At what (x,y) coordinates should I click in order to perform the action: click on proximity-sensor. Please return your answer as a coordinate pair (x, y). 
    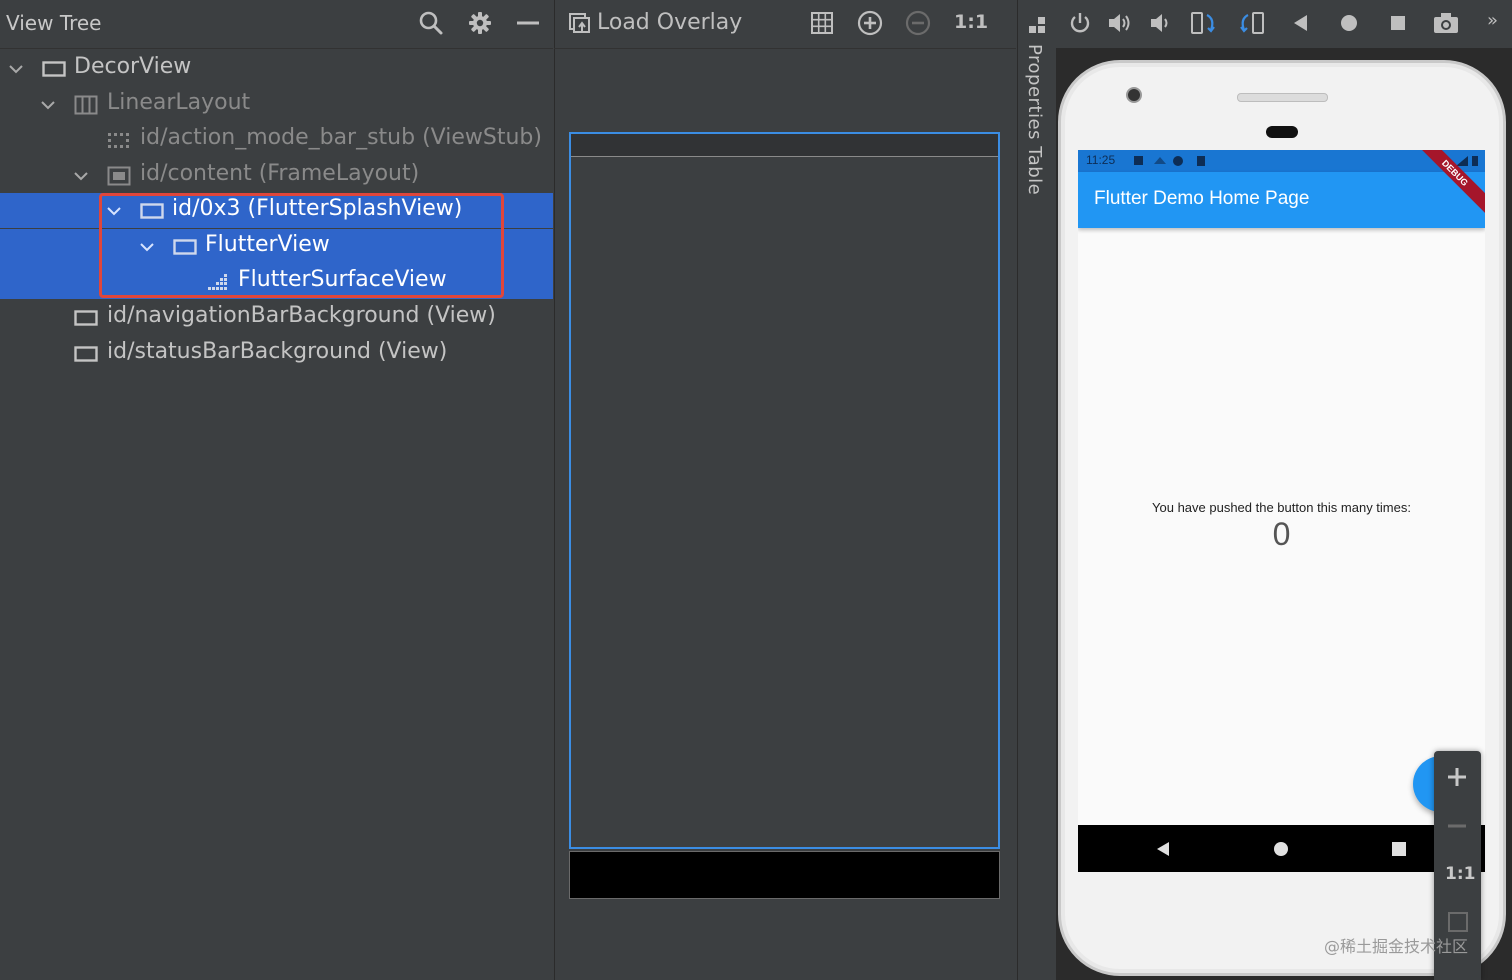
    Looking at the image, I should click on (1282, 132).